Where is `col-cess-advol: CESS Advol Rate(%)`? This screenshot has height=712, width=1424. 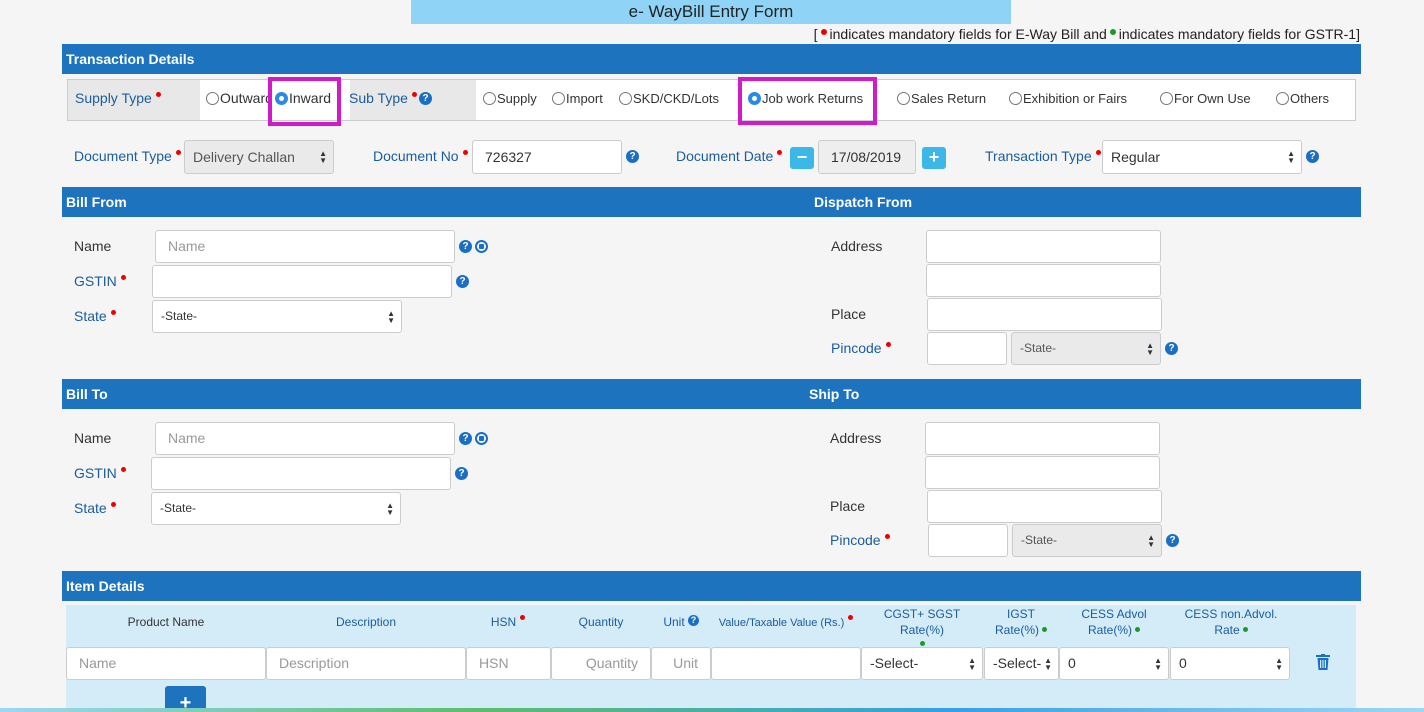 col-cess-advol: CESS Advol Rate(%) is located at coordinates (1114, 622).